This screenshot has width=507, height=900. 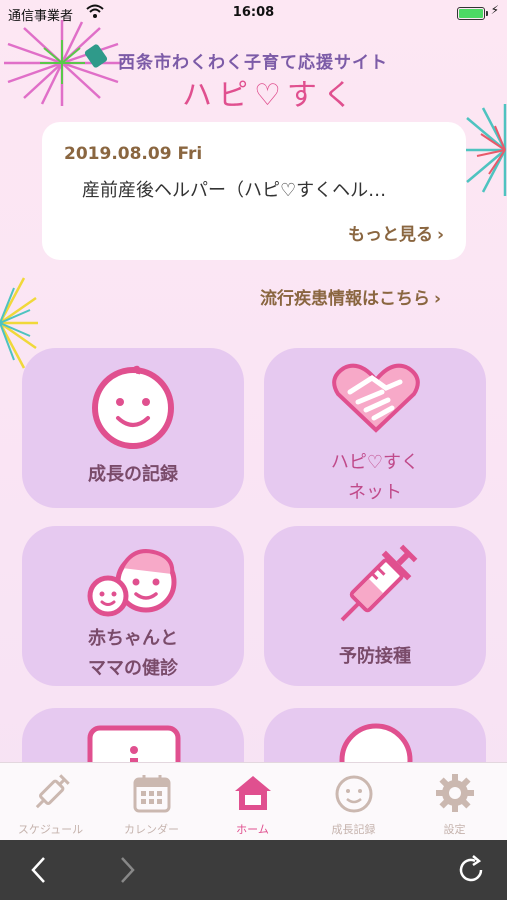 I want to click on gear-icon, so click(x=455, y=793).